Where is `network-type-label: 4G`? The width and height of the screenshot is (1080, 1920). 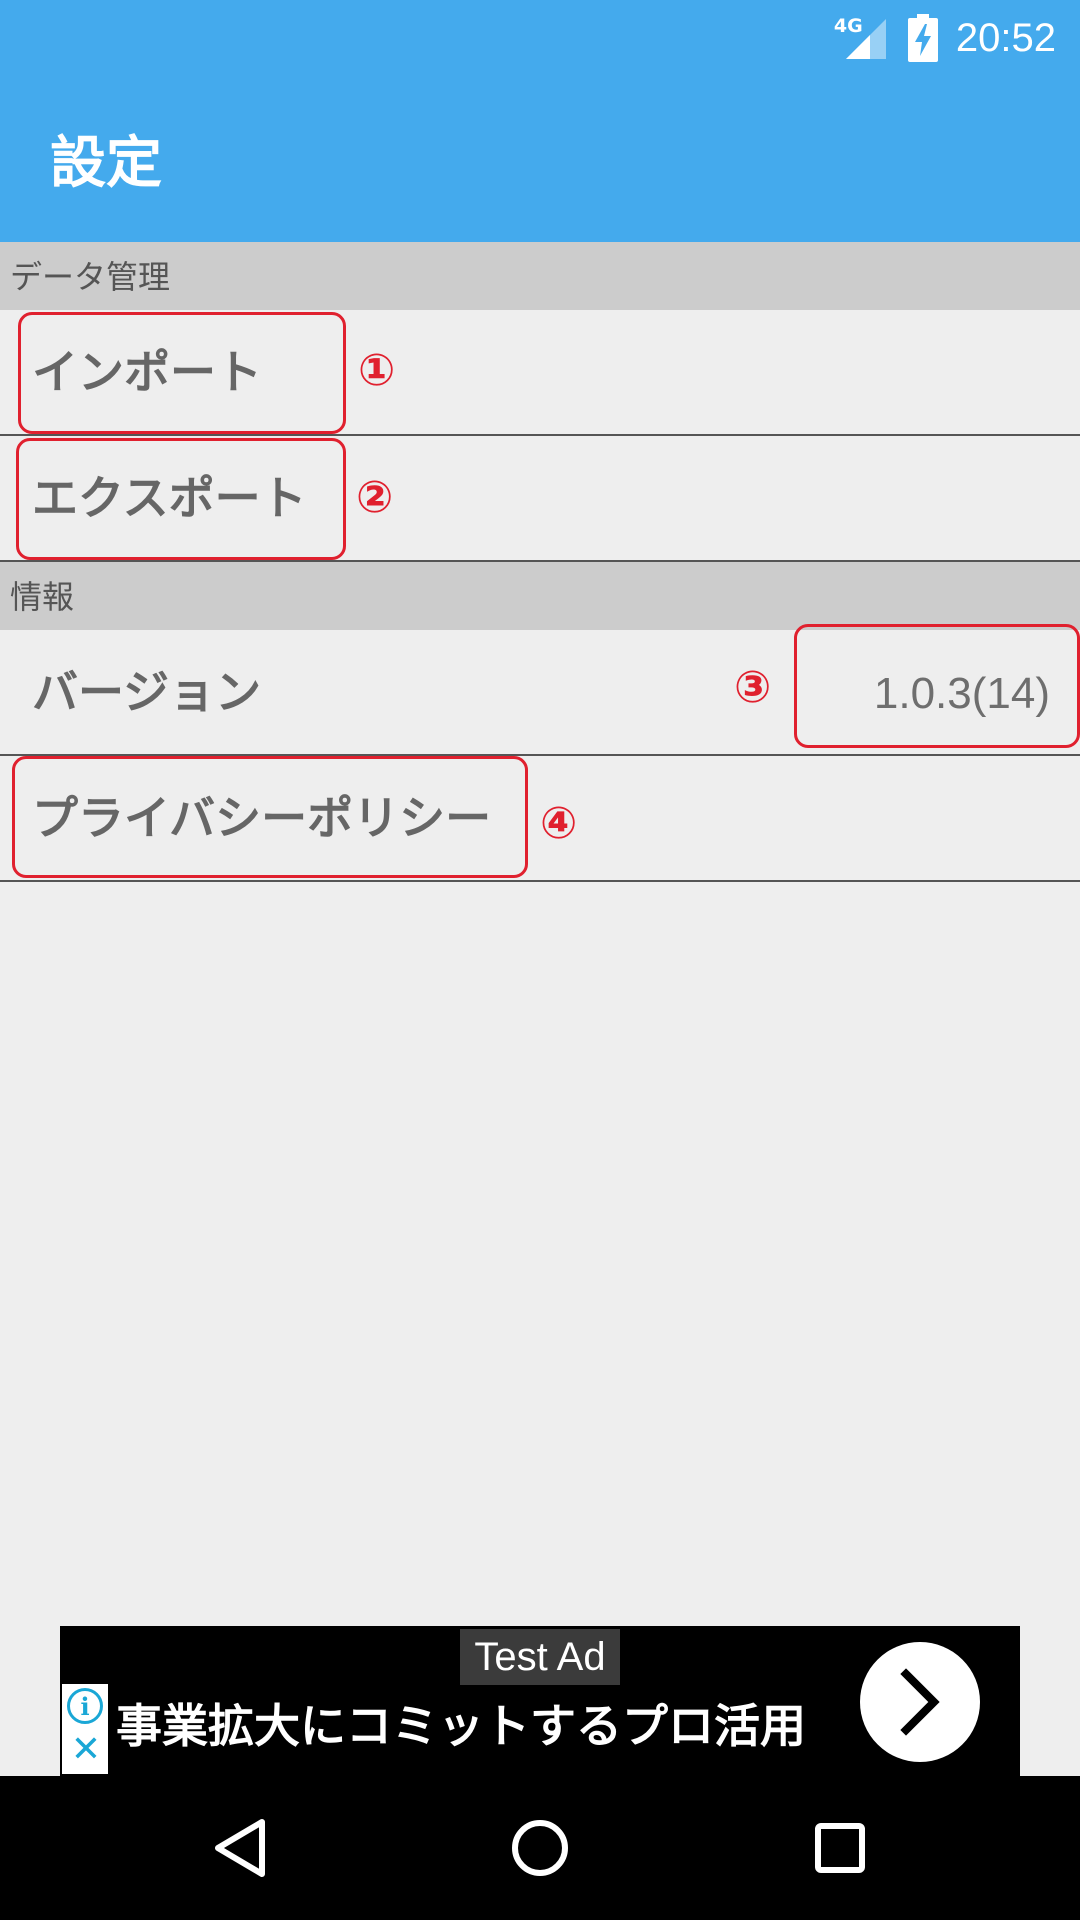
network-type-label: 4G is located at coordinates (848, 26).